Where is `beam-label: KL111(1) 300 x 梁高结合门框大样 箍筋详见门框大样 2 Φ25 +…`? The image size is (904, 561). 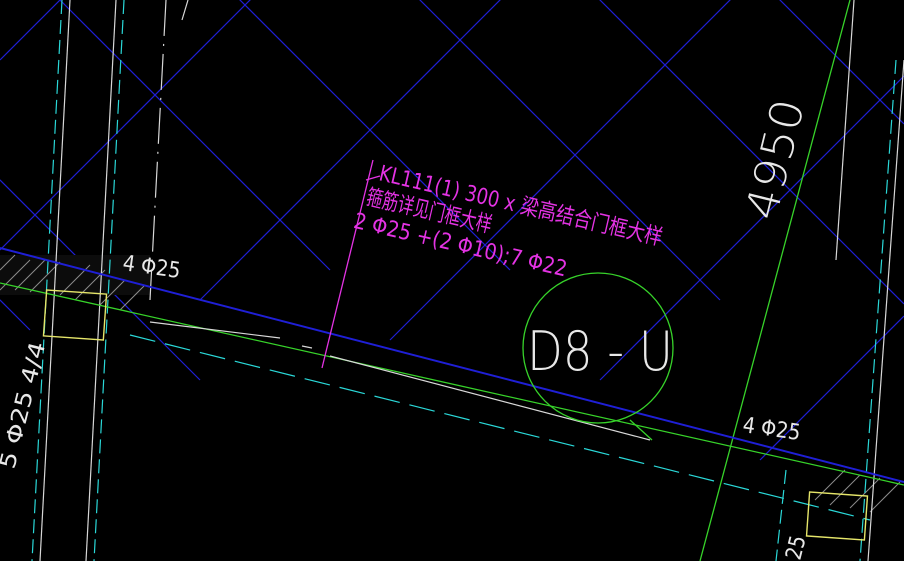
beam-label: KL111(1) 300 x 梁高结合门框大样 箍筋详见门框大样 2 Φ25 +… is located at coordinates (508, 221).